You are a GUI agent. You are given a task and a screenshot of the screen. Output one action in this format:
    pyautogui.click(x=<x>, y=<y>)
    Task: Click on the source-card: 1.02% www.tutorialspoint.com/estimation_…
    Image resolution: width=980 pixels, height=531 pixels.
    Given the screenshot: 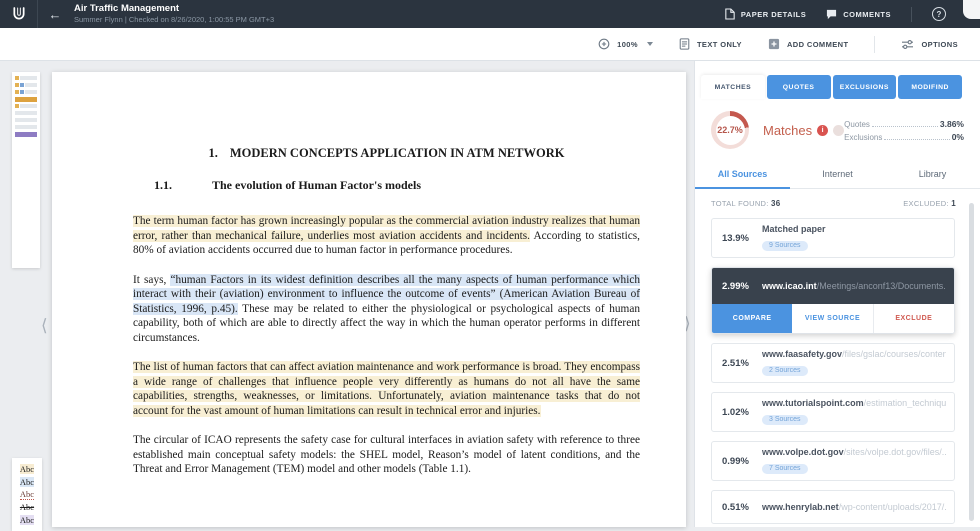 What is the action you would take?
    pyautogui.click(x=833, y=412)
    